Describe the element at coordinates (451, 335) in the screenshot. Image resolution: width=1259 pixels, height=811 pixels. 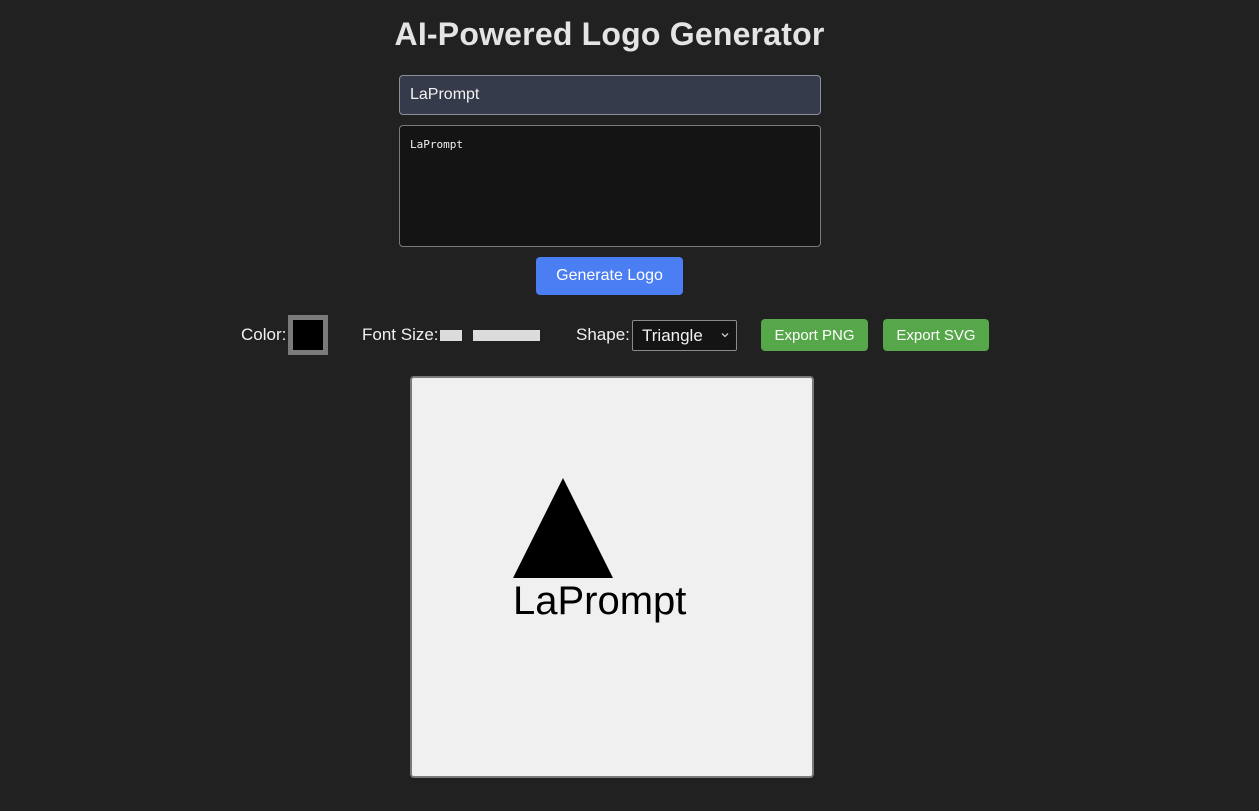
I see `font-size-slider-thumb` at that location.